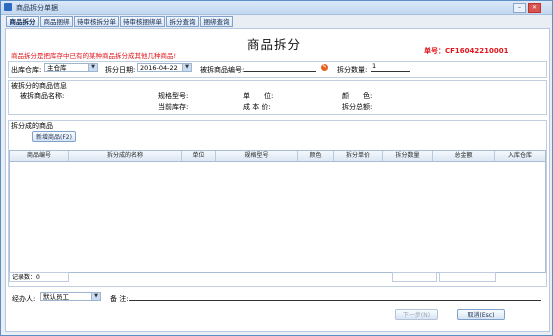  What do you see at coordinates (182, 21) in the screenshot?
I see `tab-split-query: 拆分查询` at bounding box center [182, 21].